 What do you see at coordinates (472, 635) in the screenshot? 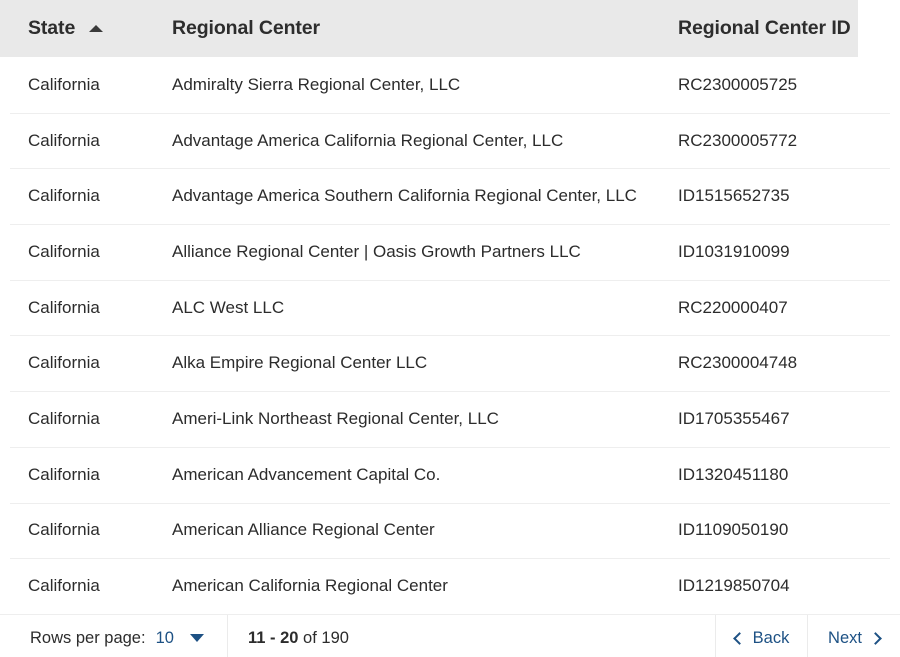
I see `pagination-range: 11 - 20 of 190` at bounding box center [472, 635].